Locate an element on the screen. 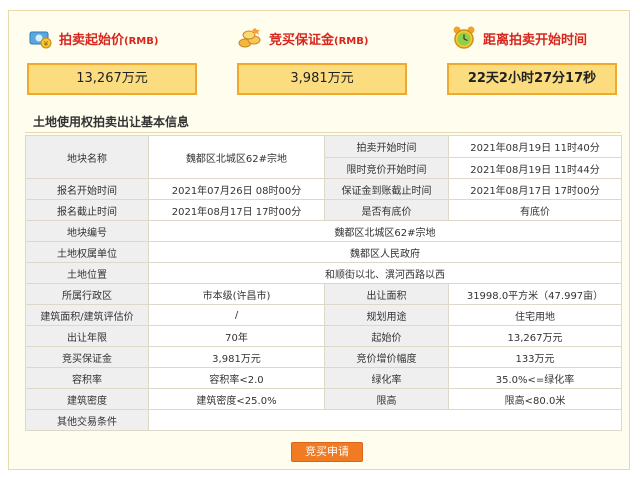  table-row: 竞买保证金 3,981万元 竞价增价幅度 133万元 is located at coordinates (323, 357).